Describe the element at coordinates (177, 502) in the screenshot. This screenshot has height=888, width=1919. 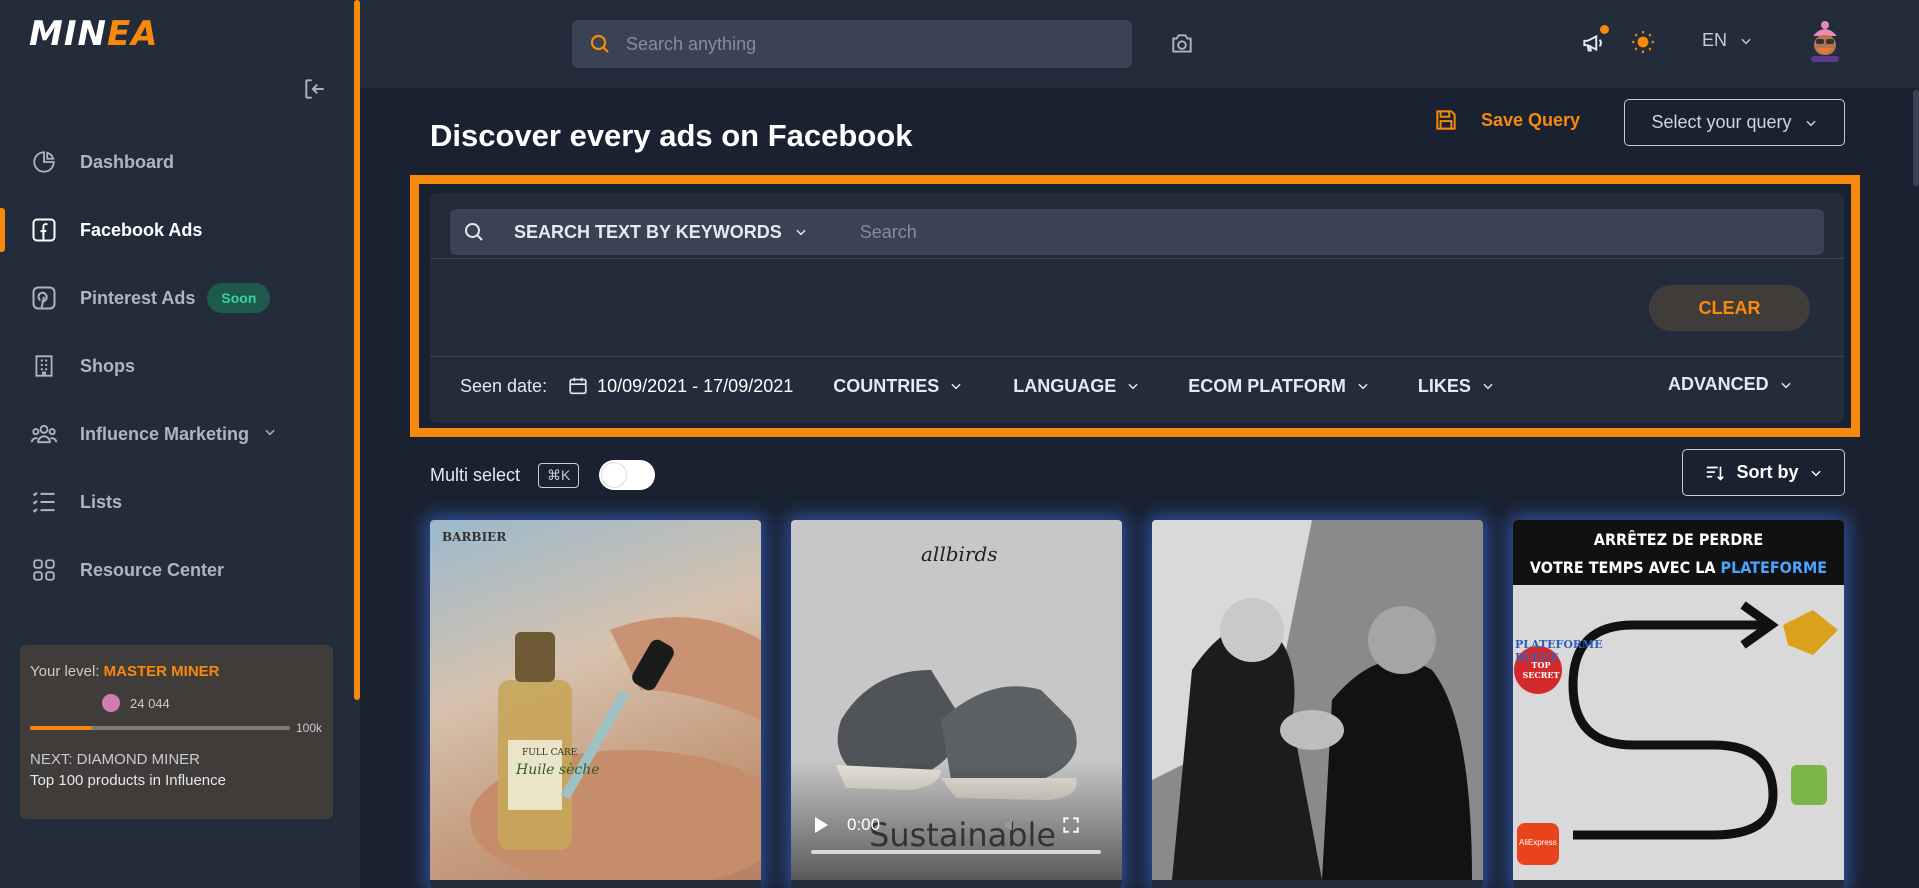
I see `sidebar-item-lists: Lists` at that location.